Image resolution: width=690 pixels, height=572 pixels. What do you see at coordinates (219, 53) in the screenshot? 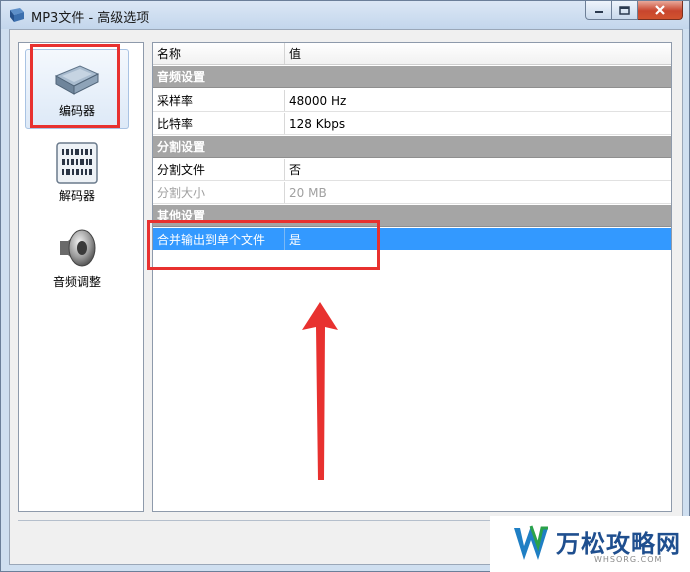
I see `column-header-name: 名称` at bounding box center [219, 53].